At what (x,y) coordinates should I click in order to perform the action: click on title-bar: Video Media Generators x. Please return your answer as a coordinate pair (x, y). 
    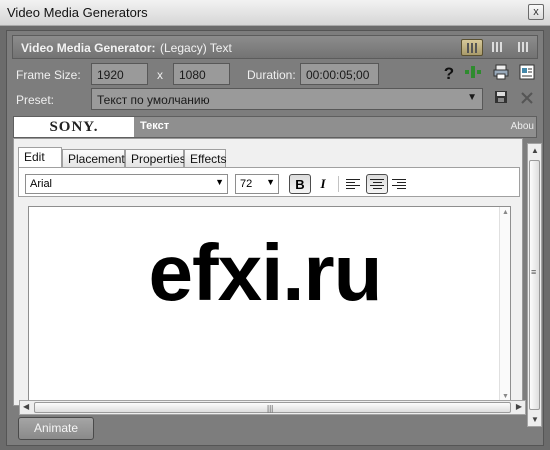
    Looking at the image, I should click on (275, 13).